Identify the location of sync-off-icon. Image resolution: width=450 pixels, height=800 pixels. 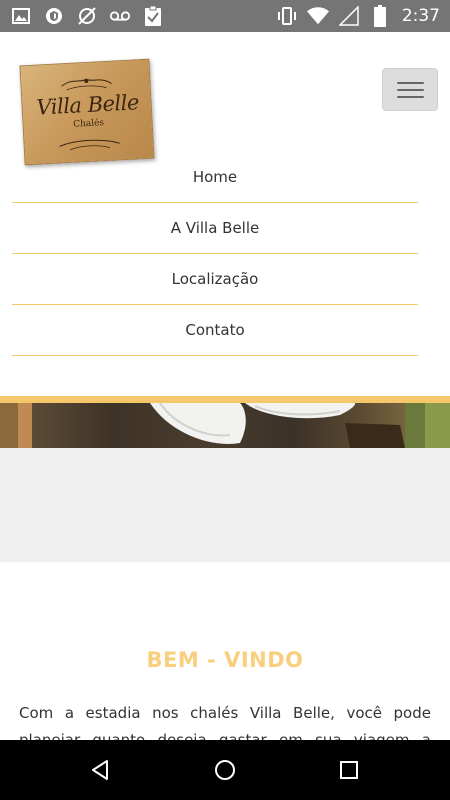
(87, 16).